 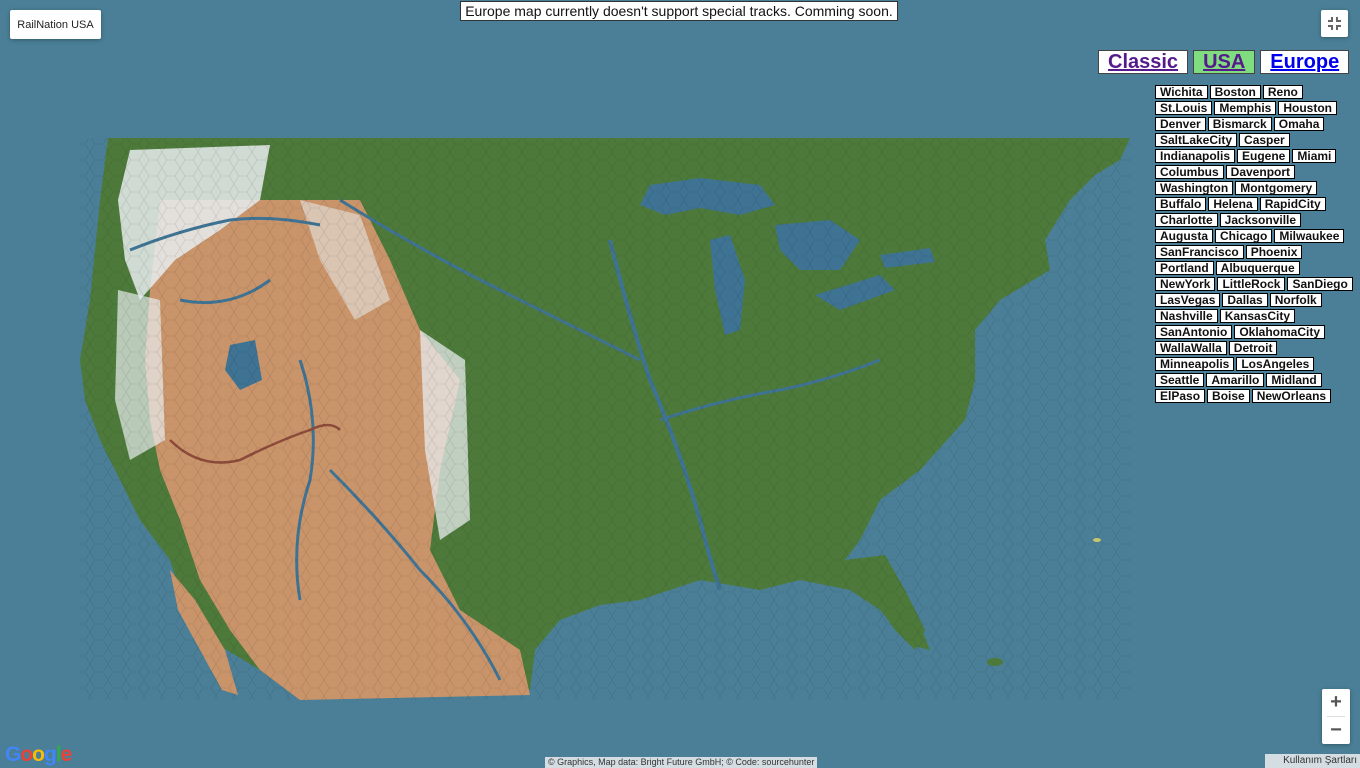 I want to click on city-button-midland: Midland, so click(x=1294, y=380).